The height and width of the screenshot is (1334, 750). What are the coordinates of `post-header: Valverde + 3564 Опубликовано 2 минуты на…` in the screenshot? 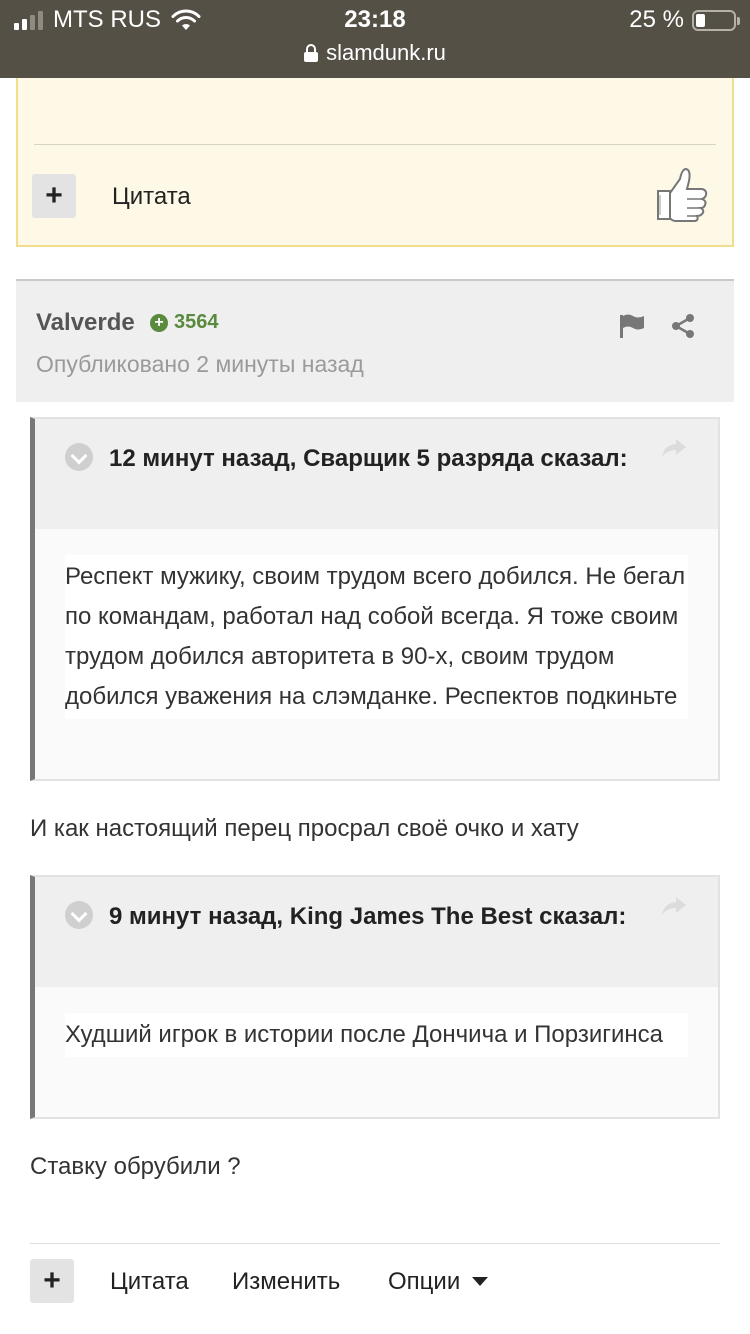 It's located at (375, 340).